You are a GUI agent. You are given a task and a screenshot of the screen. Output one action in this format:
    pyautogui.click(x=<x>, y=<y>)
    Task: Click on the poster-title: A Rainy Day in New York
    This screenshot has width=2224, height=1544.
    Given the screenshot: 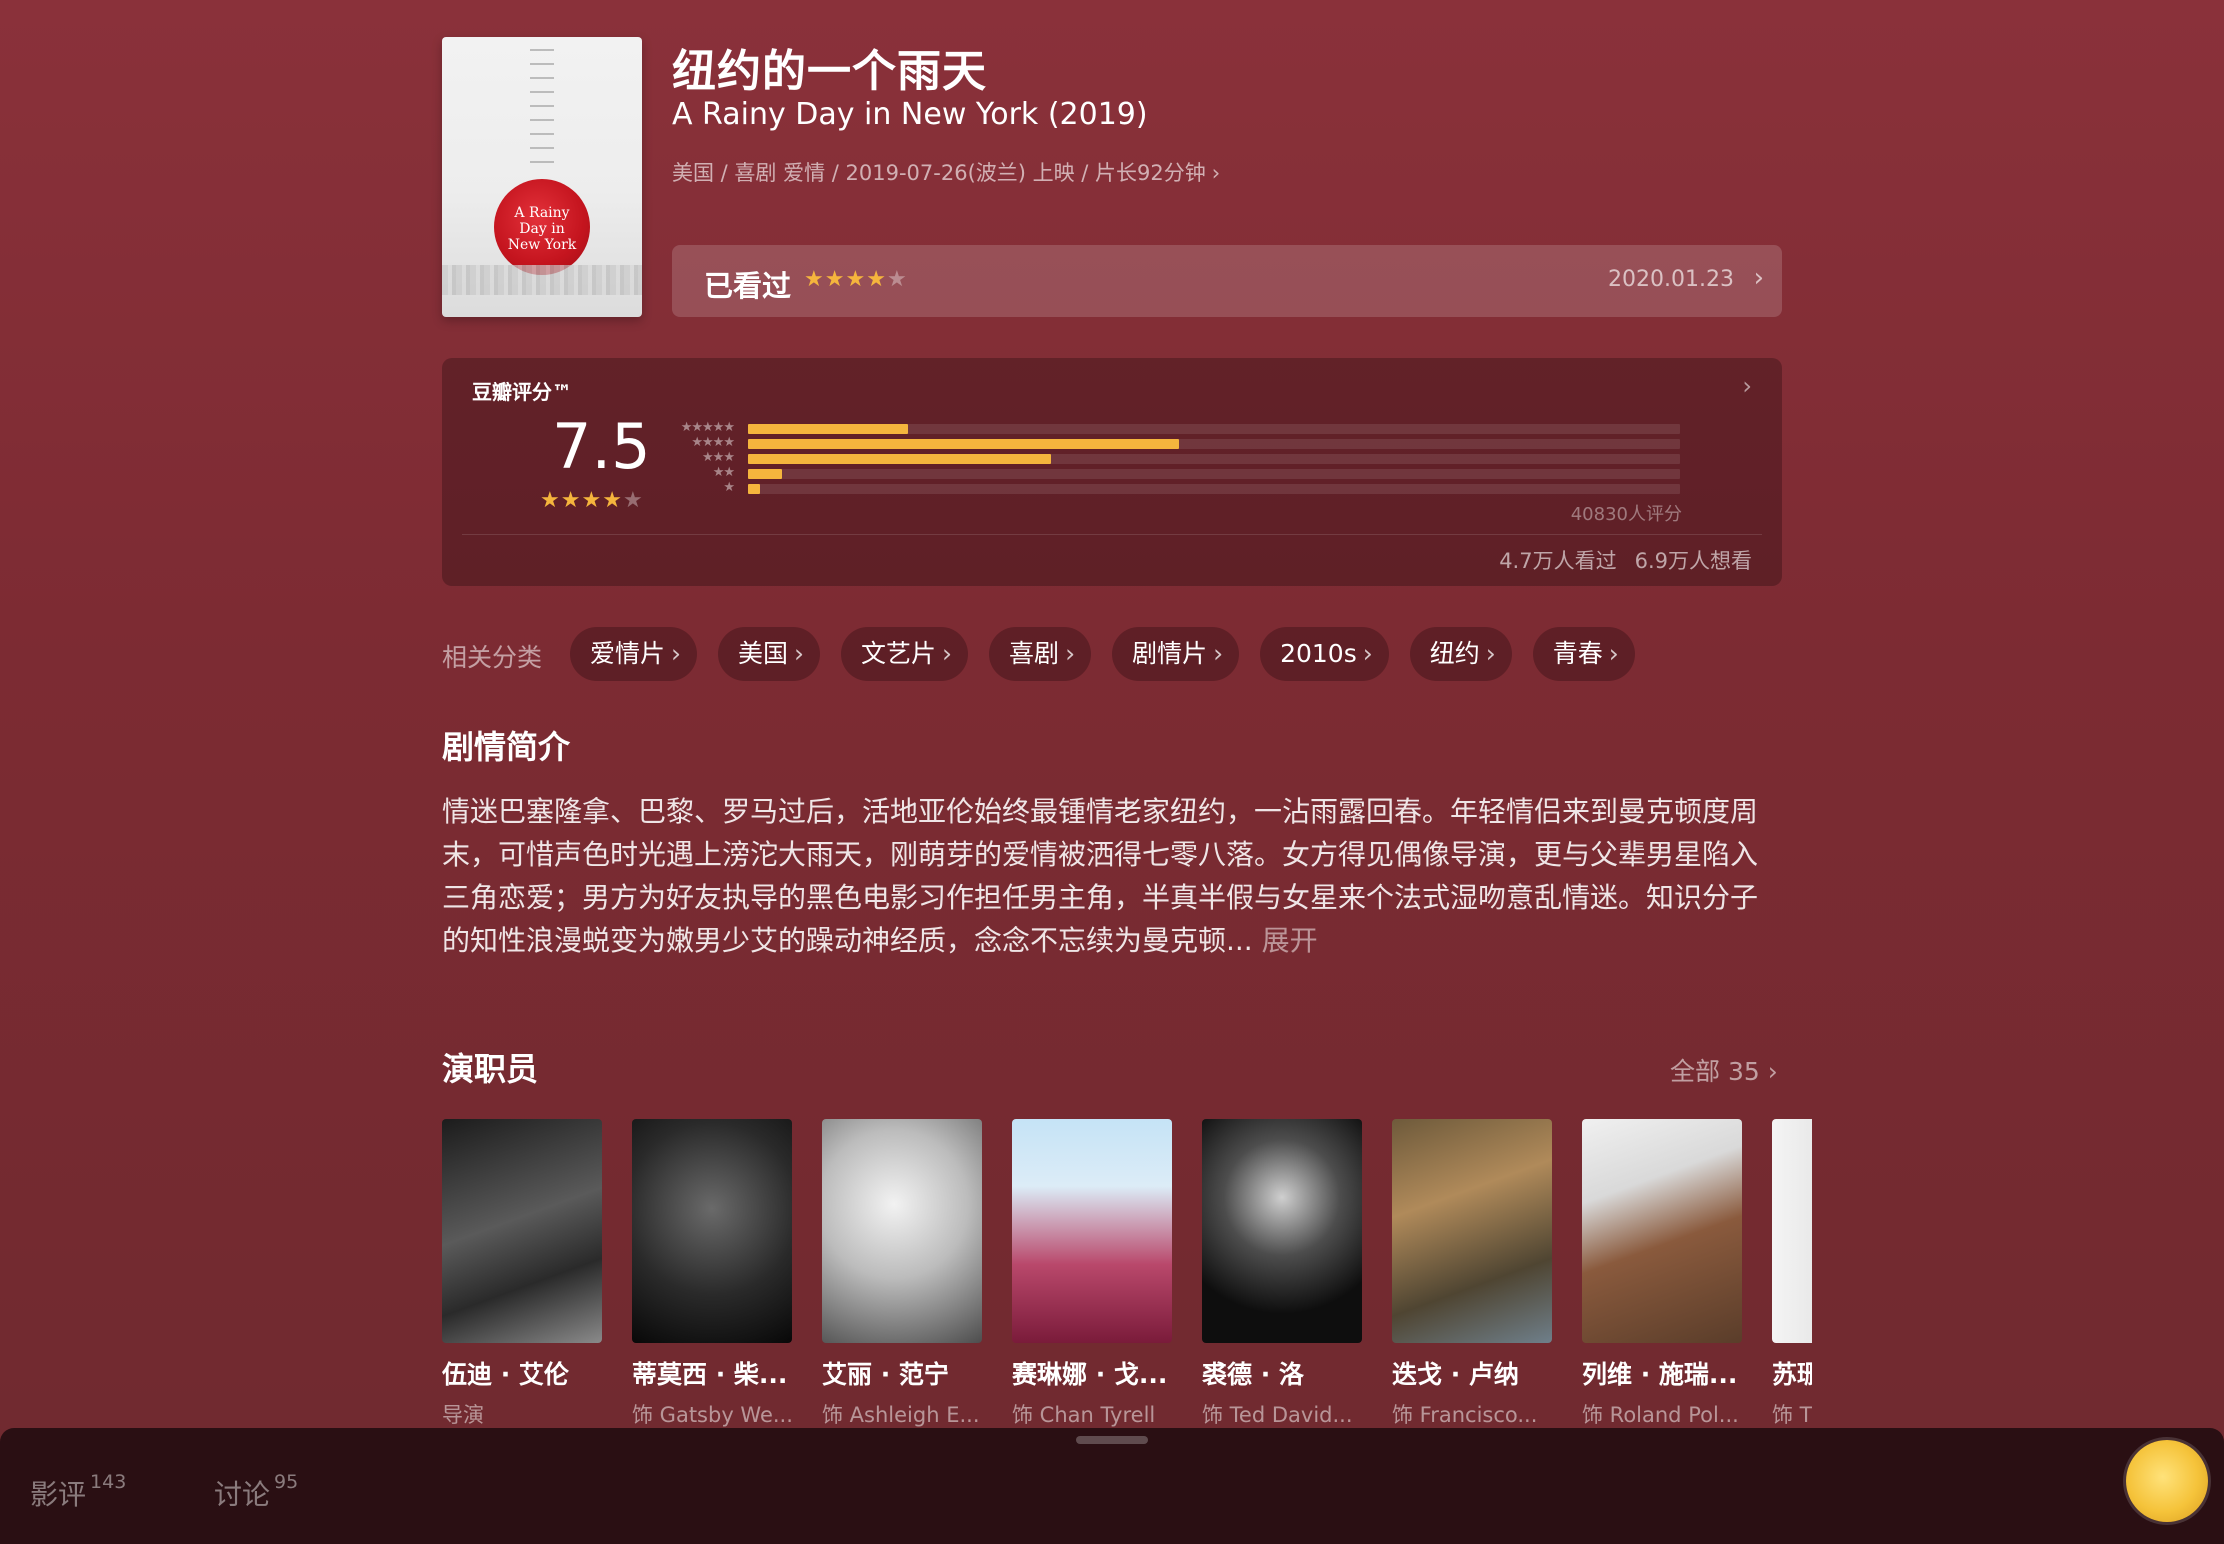 What is the action you would take?
    pyautogui.click(x=542, y=229)
    